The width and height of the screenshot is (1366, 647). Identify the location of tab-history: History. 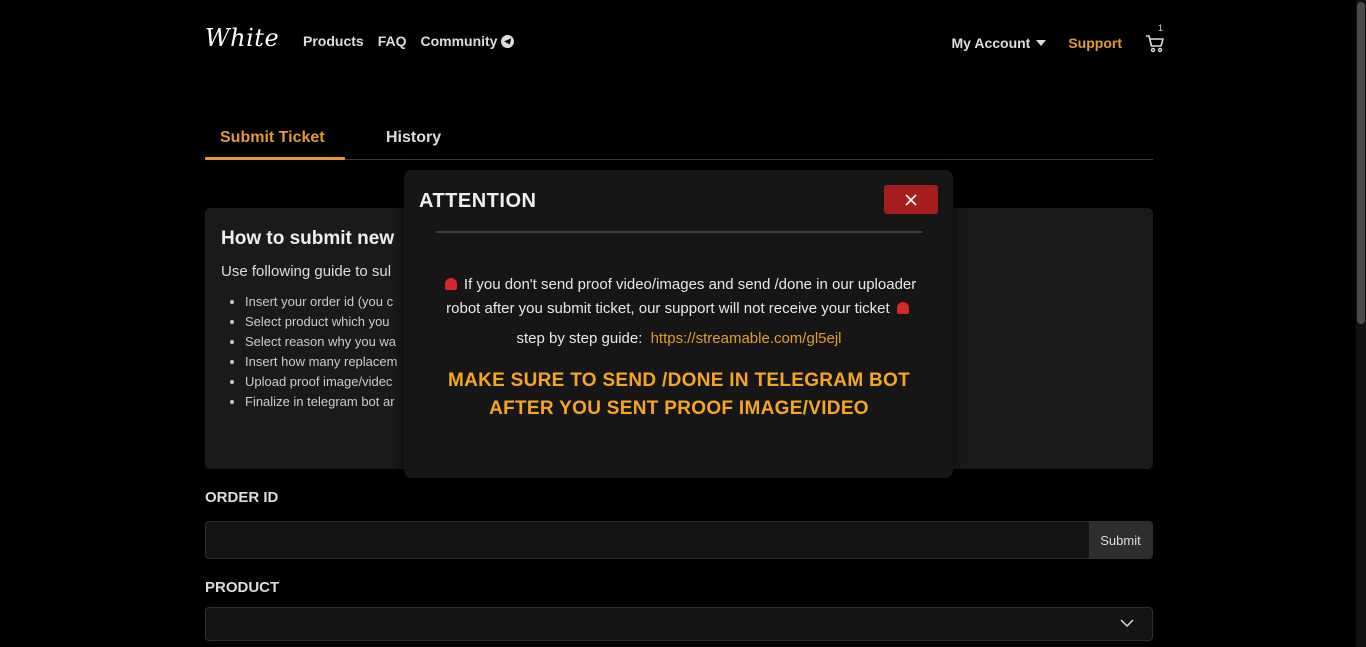
(413, 138).